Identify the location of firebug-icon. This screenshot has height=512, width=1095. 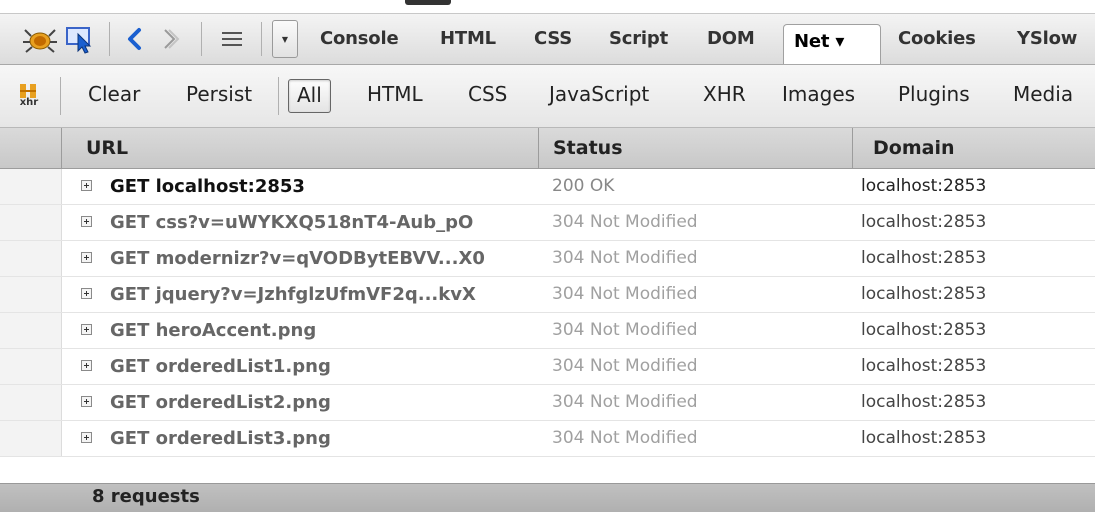
(40, 39).